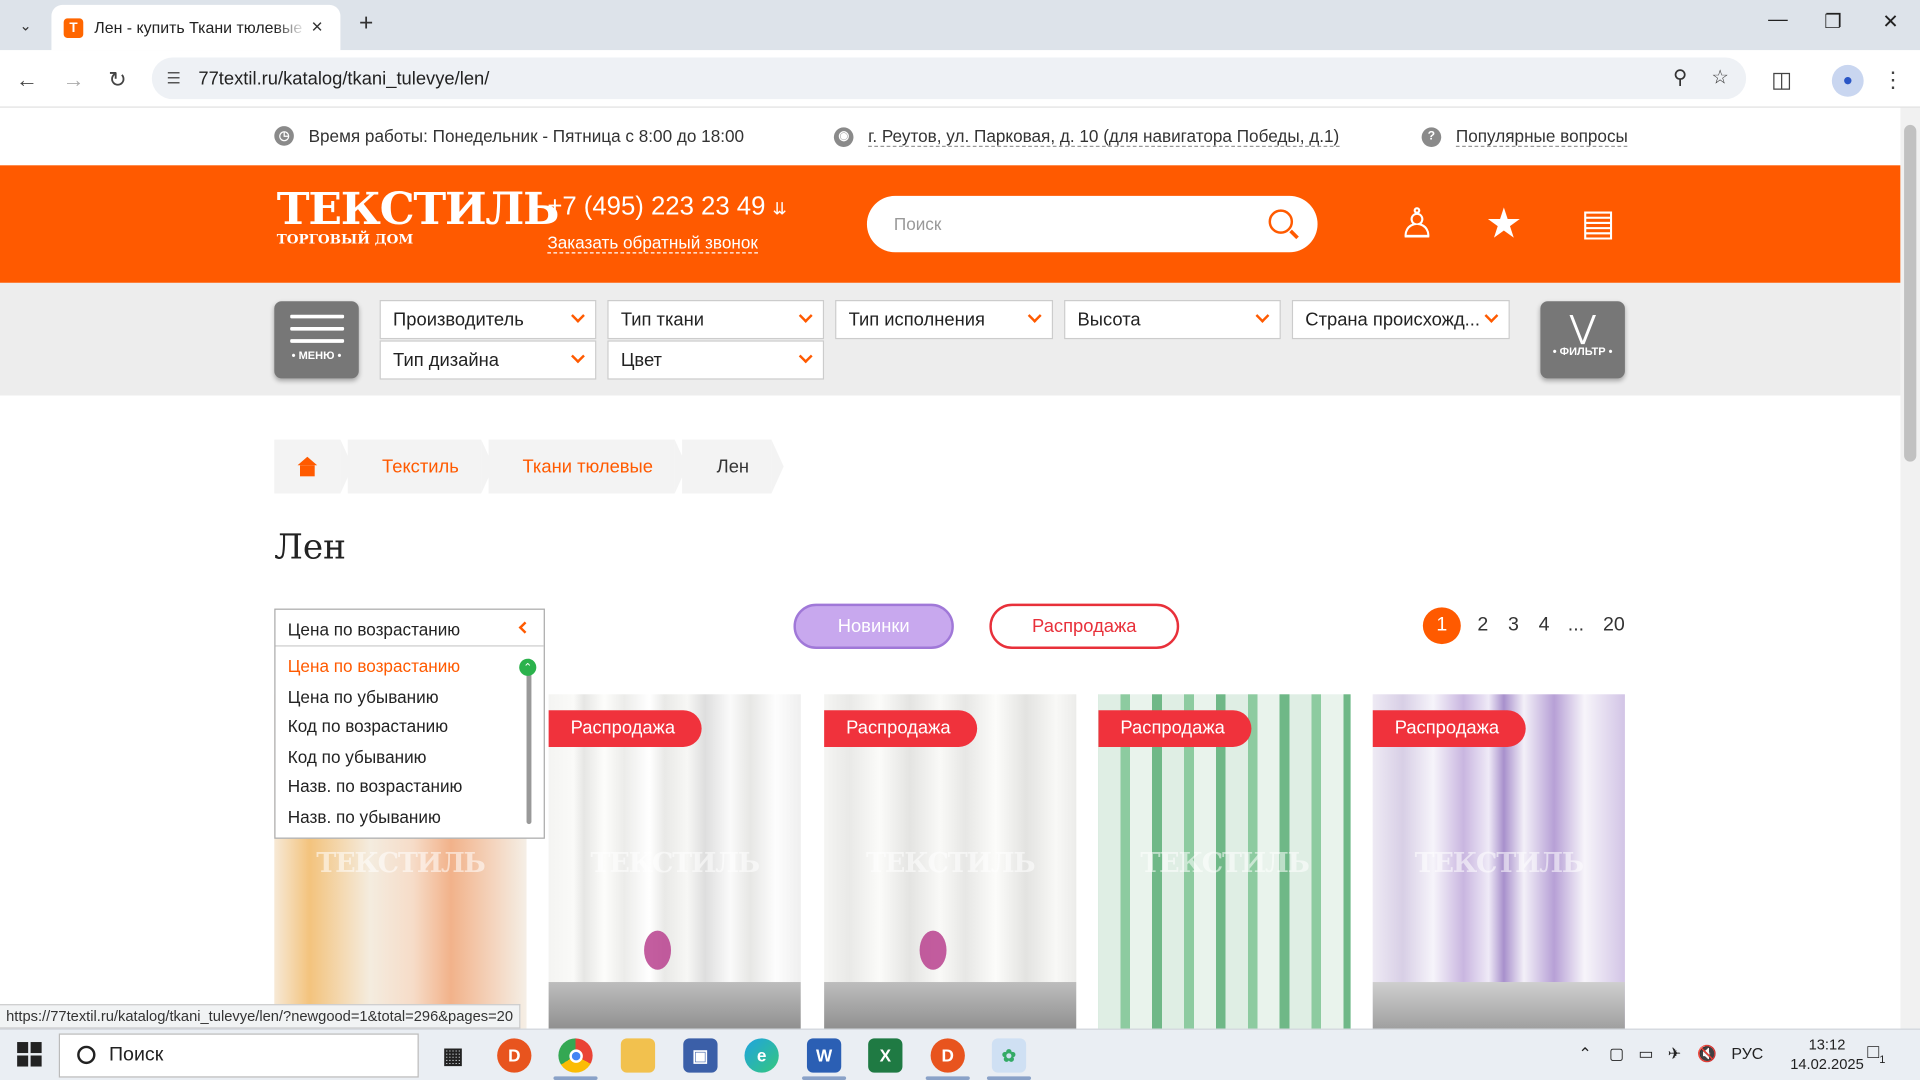 The image size is (1920, 1080). Describe the element at coordinates (117, 79) in the screenshot. I see `reload-icon: ↻` at that location.